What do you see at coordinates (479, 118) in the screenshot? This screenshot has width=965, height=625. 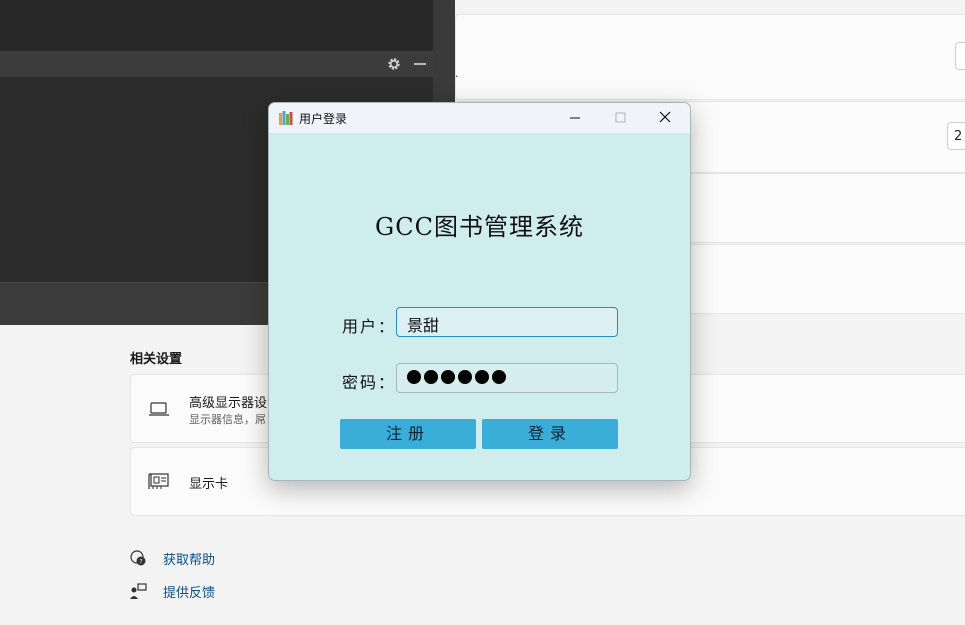 I see `dialog-titlebar: 用户登录` at bounding box center [479, 118].